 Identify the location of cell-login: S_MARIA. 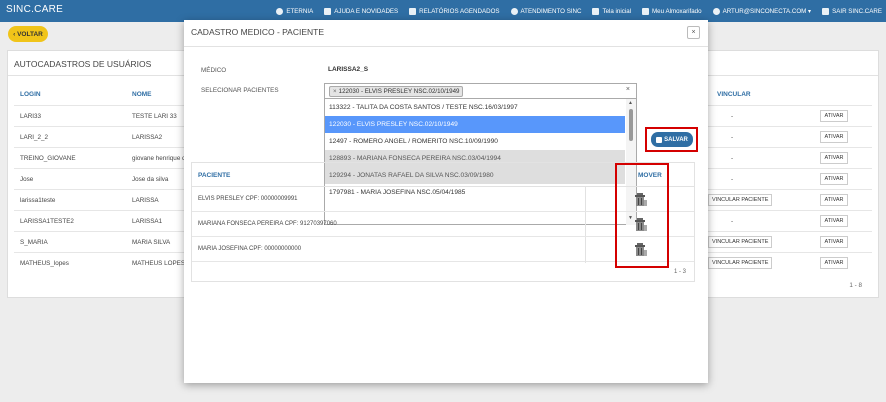
(34, 242).